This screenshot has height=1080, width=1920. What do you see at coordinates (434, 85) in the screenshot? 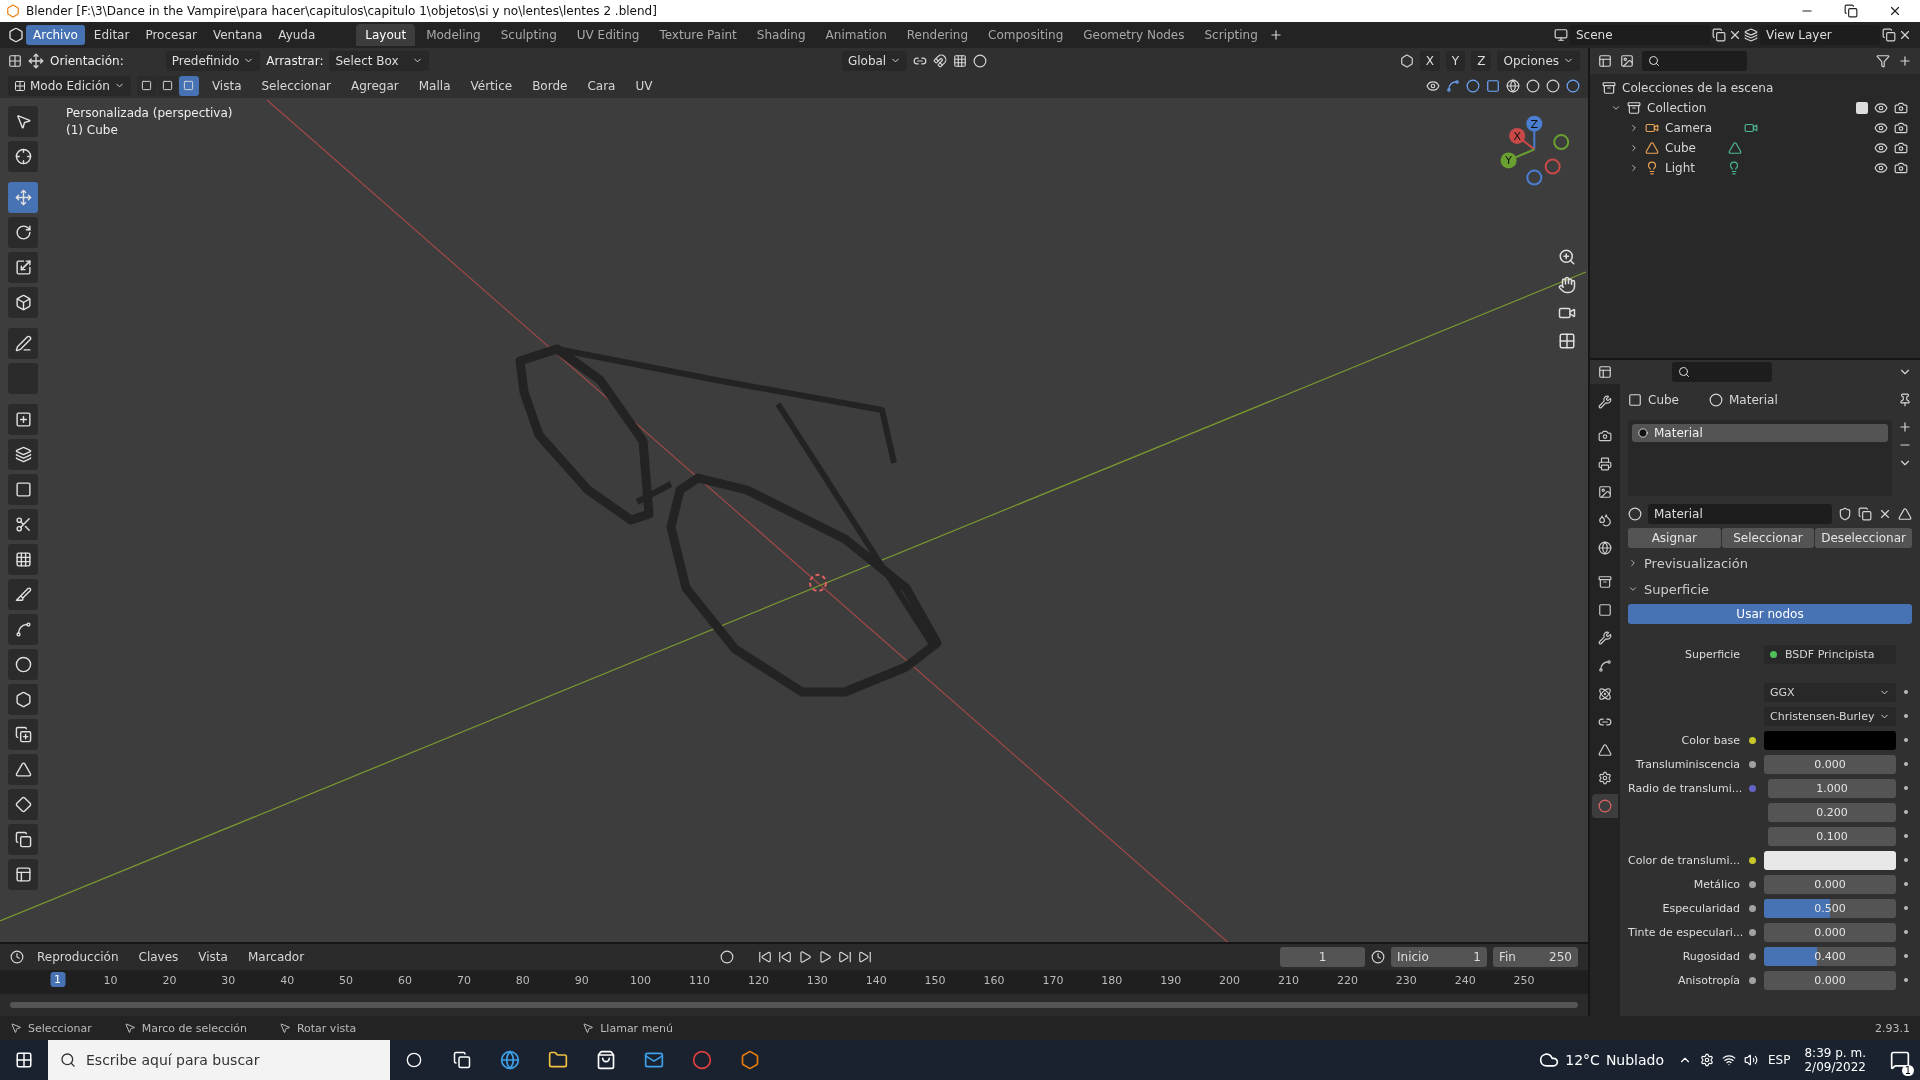
I see `viewport-menu: Malla` at bounding box center [434, 85].